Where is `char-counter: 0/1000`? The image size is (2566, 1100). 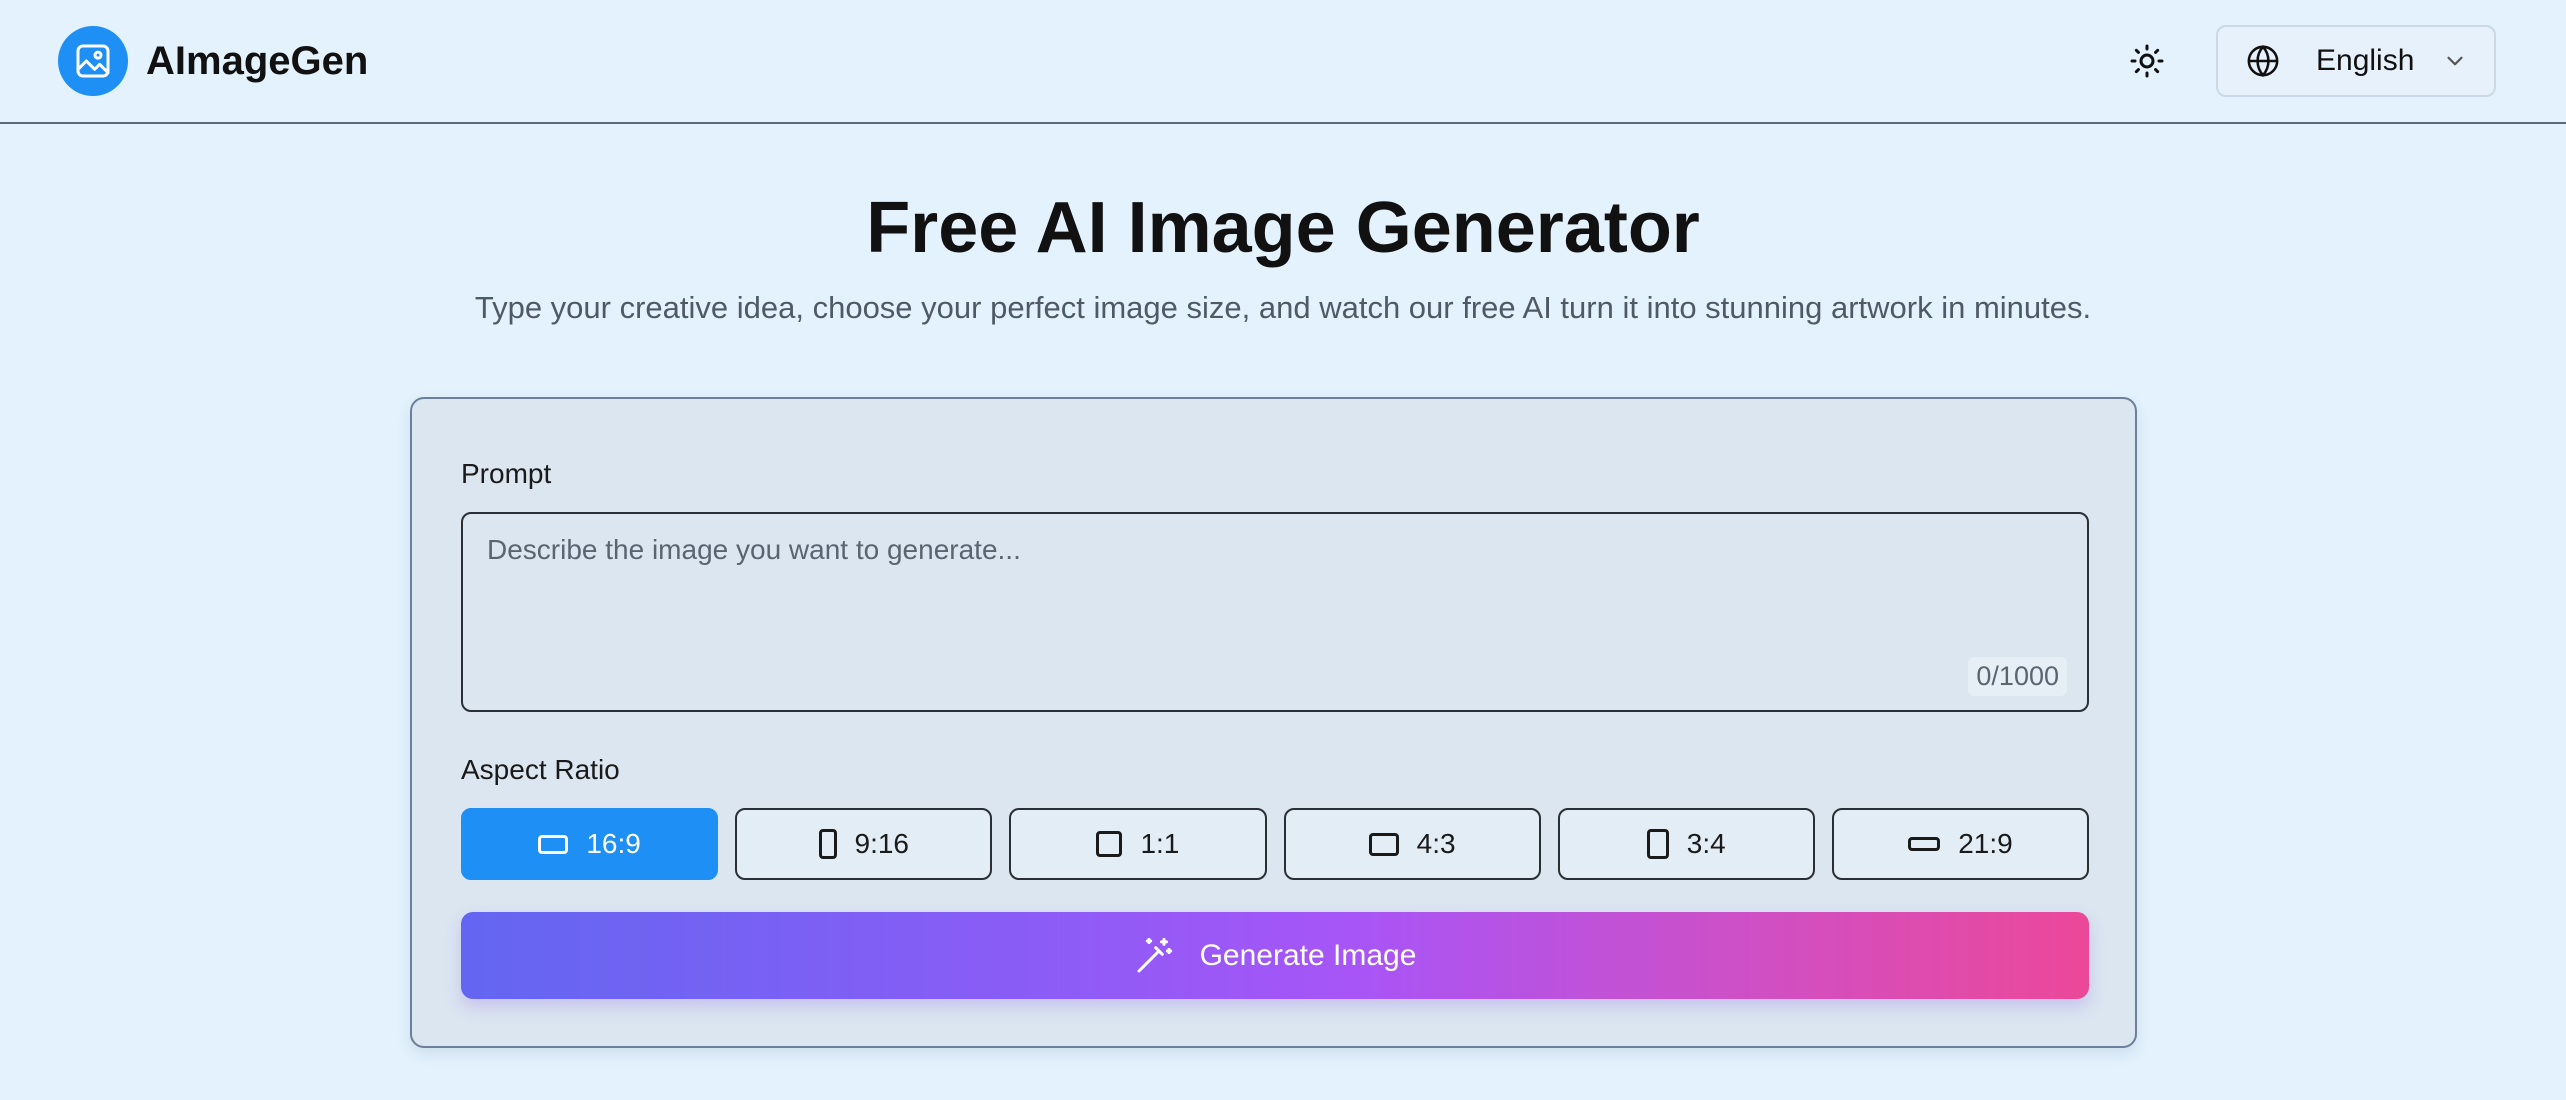
char-counter: 0/1000 is located at coordinates (2017, 676).